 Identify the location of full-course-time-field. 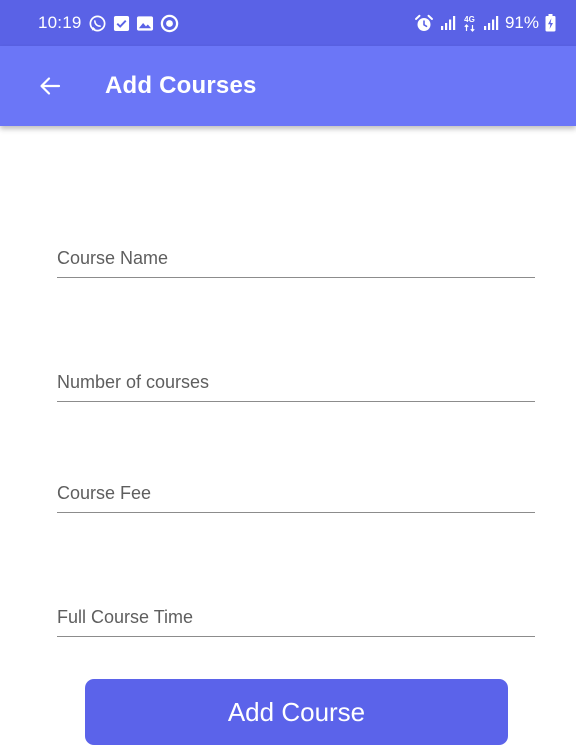
(296, 612).